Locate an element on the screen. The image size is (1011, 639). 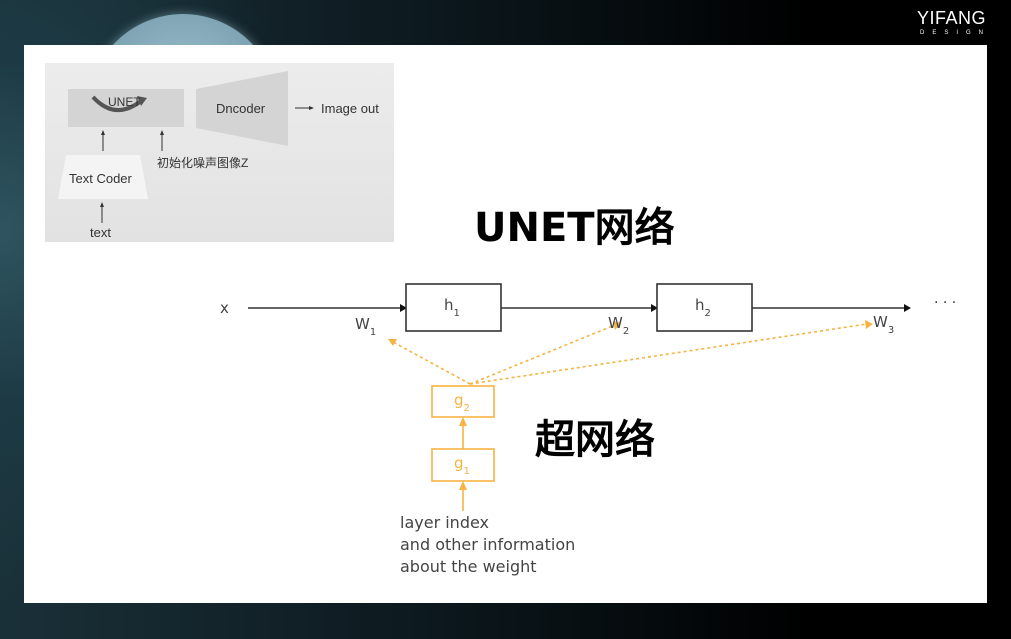
node-h2-label: h2 is located at coordinates (703, 307).